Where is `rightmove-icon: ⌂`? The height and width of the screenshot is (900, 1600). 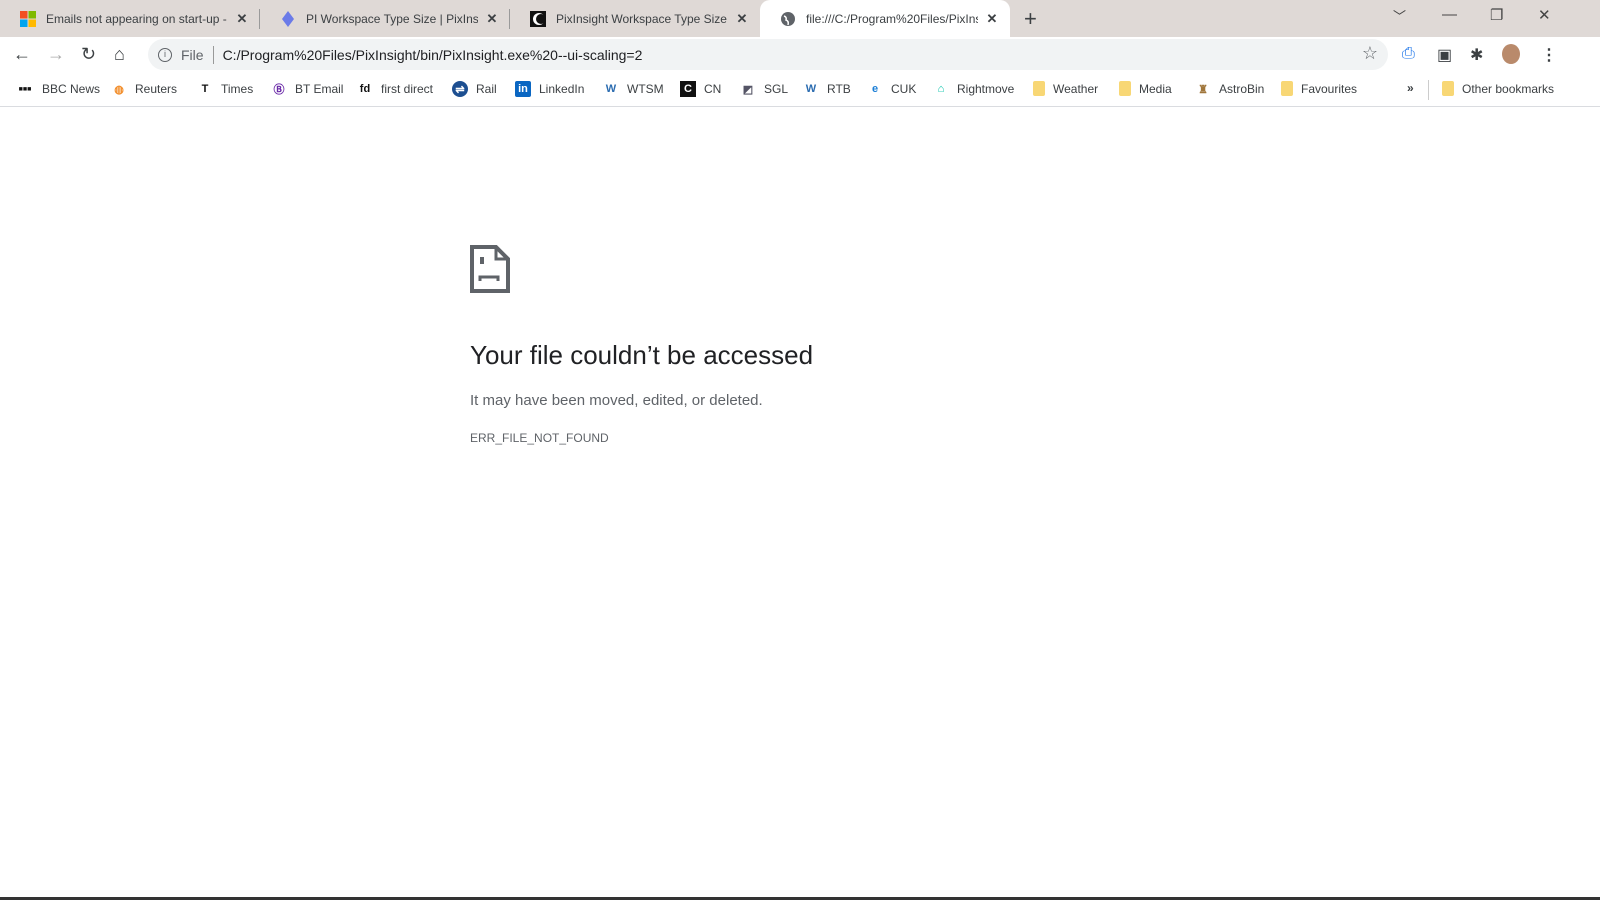 rightmove-icon: ⌂ is located at coordinates (941, 89).